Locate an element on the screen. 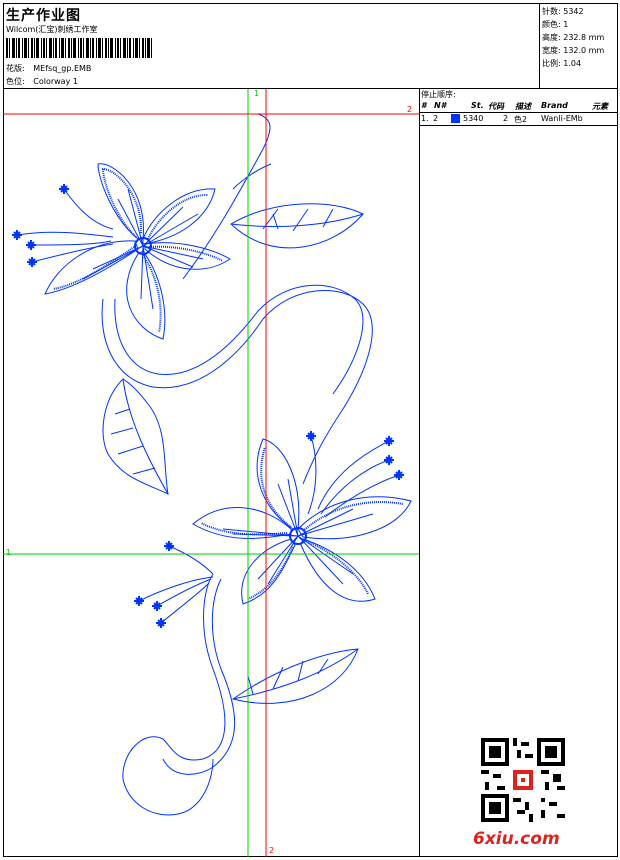 This screenshot has width=620, height=860. col-header-stitches: St. is located at coordinates (477, 105).